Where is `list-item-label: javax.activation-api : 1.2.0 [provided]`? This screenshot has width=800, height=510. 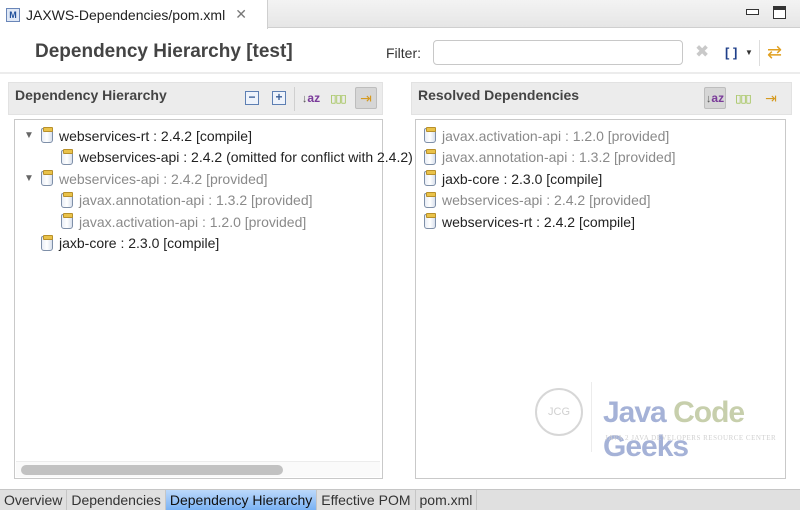 list-item-label: javax.activation-api : 1.2.0 [provided] is located at coordinates (556, 135).